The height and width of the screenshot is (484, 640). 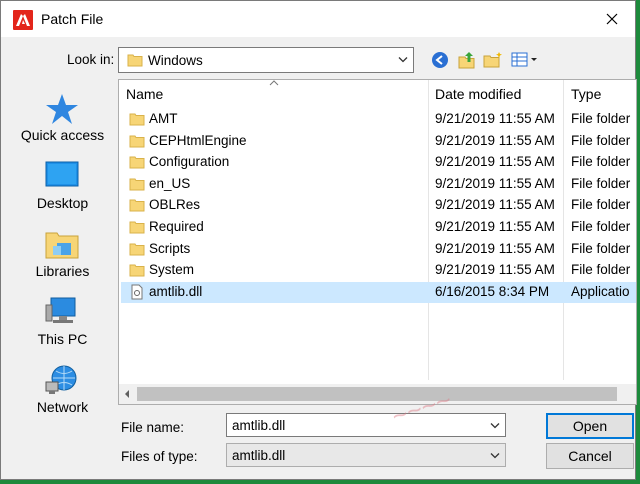 I want to click on new-folder-icon, so click(x=493, y=60).